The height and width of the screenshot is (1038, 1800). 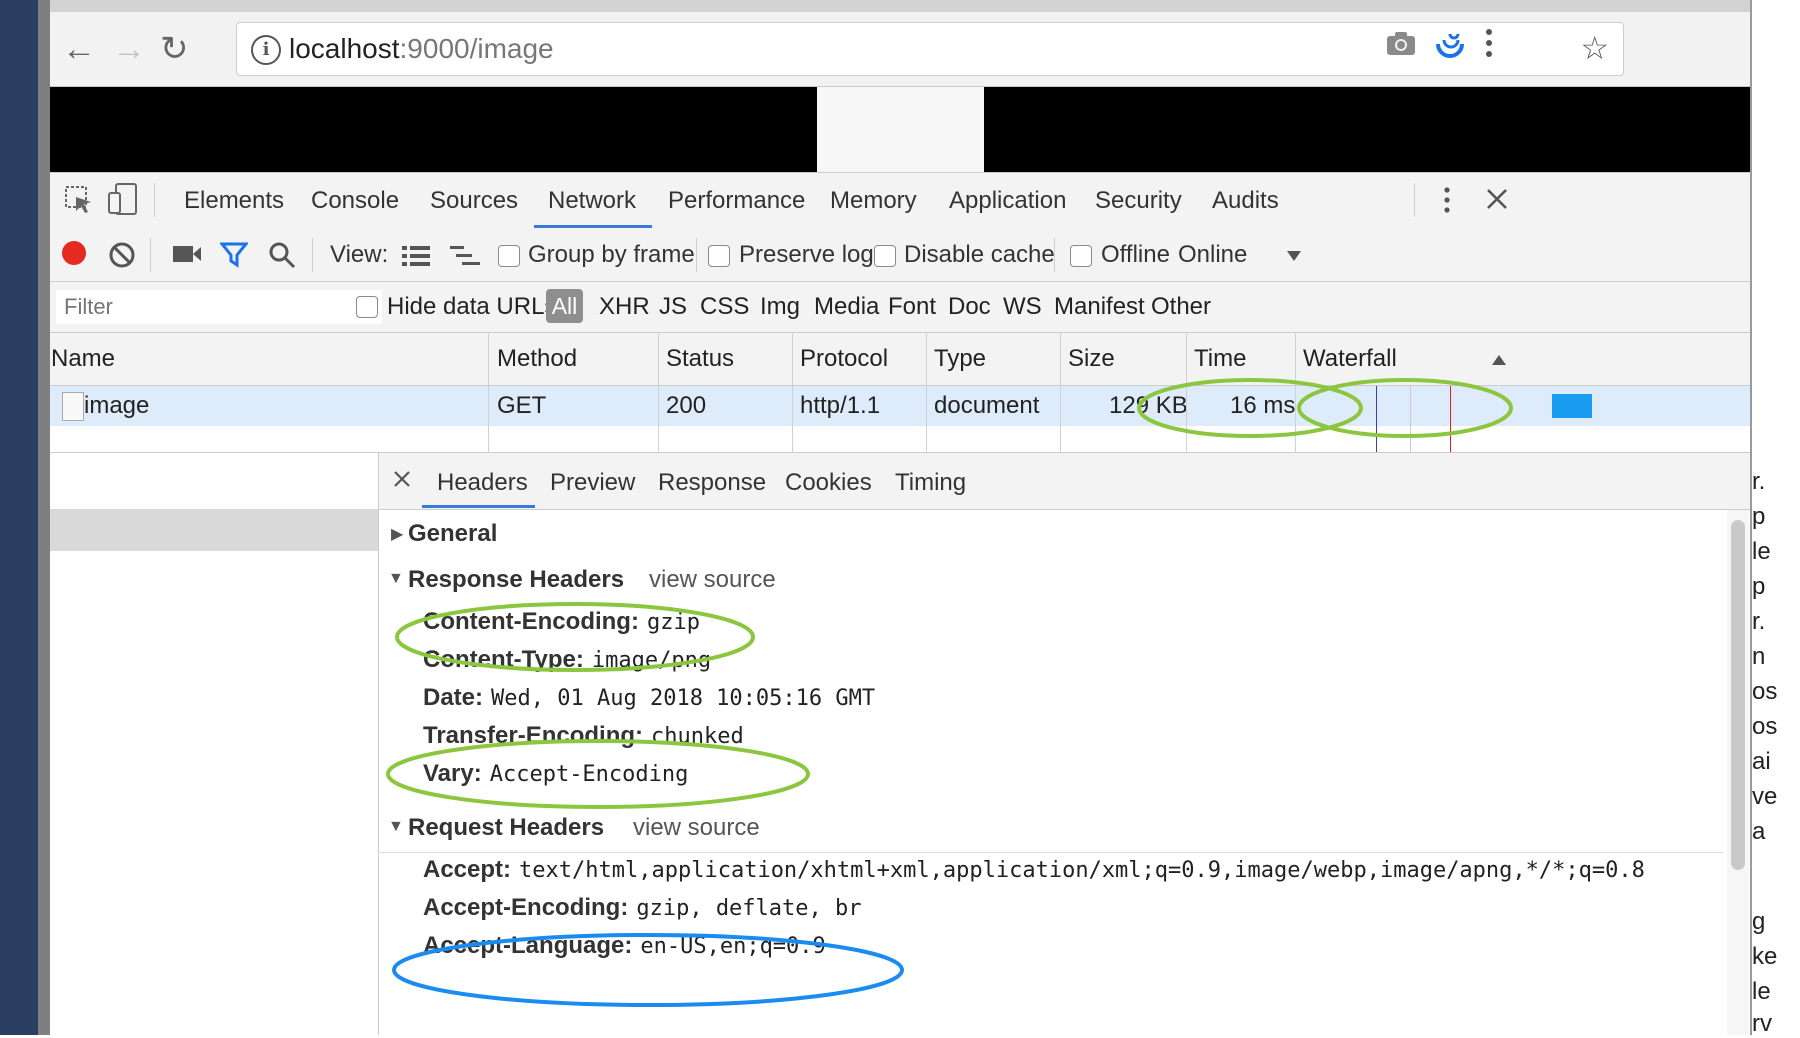 I want to click on transfer-encoding-highlight-ellipse, so click(x=598, y=774).